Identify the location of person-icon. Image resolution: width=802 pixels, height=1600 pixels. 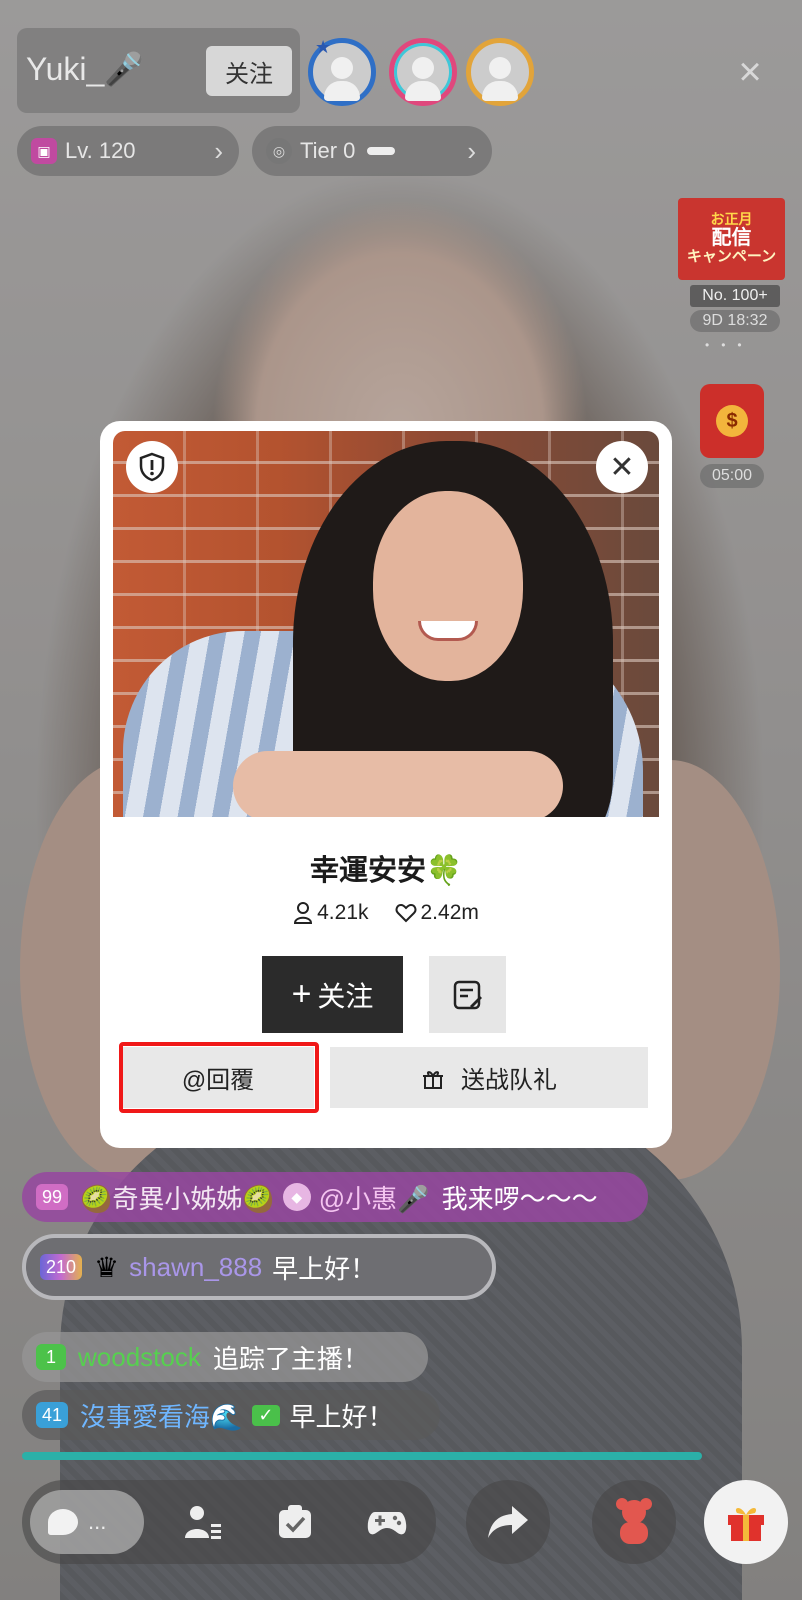
(303, 913).